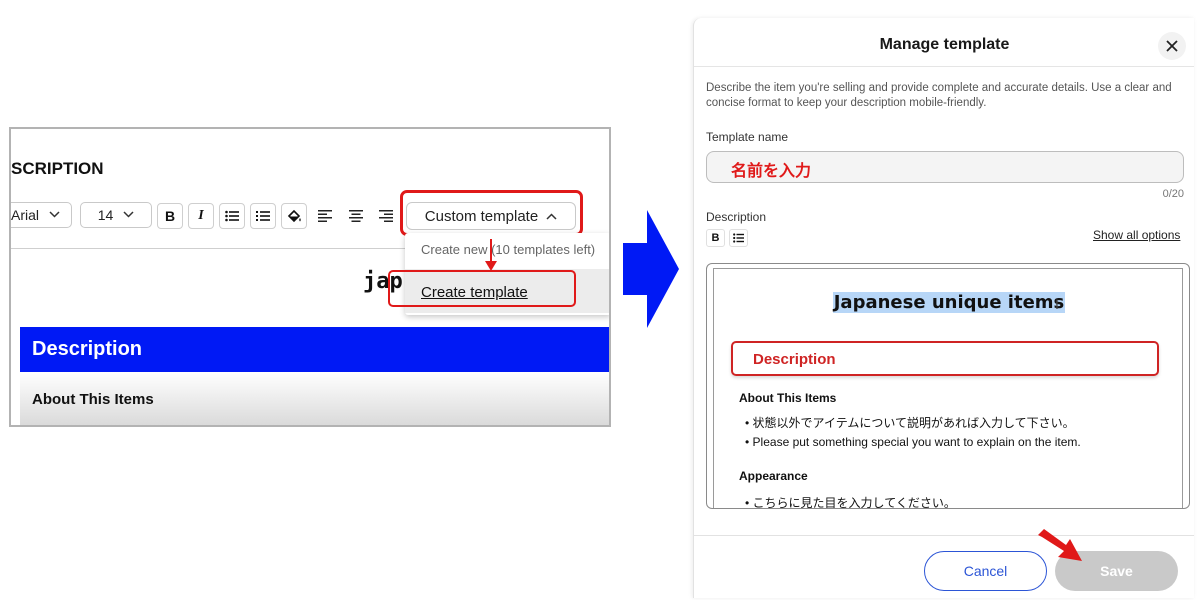 The height and width of the screenshot is (600, 1200). What do you see at coordinates (25, 215) in the screenshot?
I see `font-family-value: Arial` at bounding box center [25, 215].